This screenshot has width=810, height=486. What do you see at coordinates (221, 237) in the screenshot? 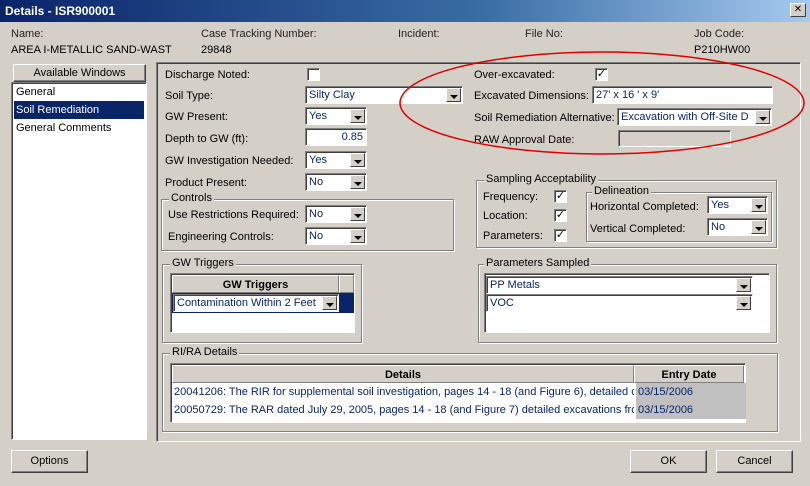
I see `engineering-controls-label: Engineering Controls:` at bounding box center [221, 237].